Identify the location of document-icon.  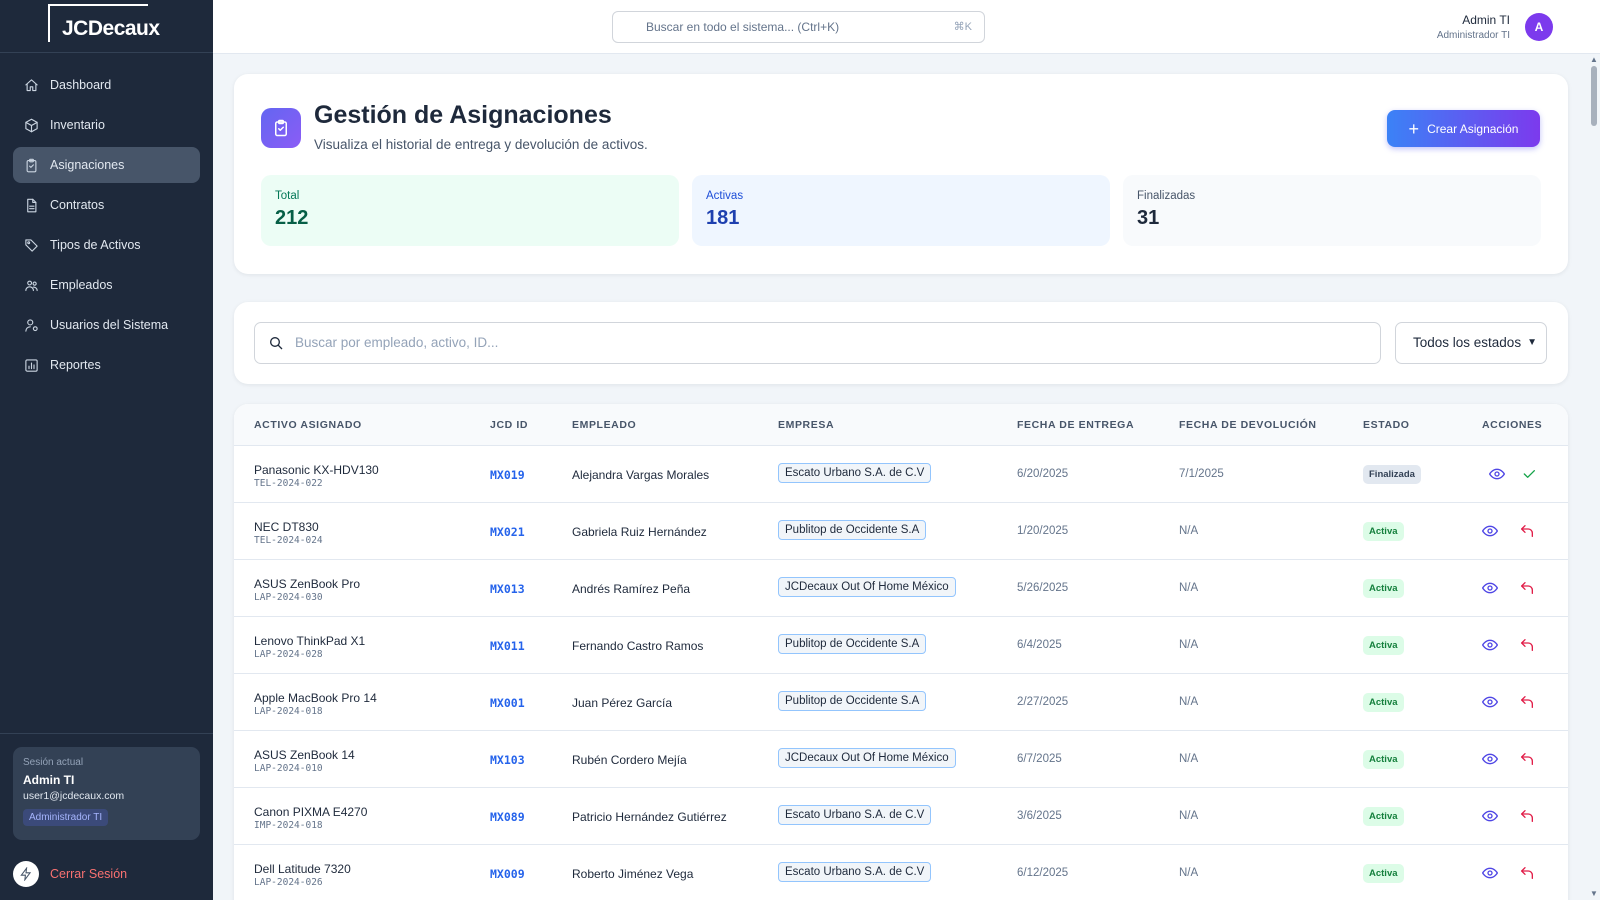
(32, 205).